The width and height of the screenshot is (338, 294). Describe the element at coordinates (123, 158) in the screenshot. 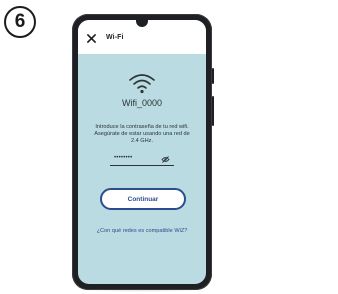

I see `password-value: ••••••••` at that location.